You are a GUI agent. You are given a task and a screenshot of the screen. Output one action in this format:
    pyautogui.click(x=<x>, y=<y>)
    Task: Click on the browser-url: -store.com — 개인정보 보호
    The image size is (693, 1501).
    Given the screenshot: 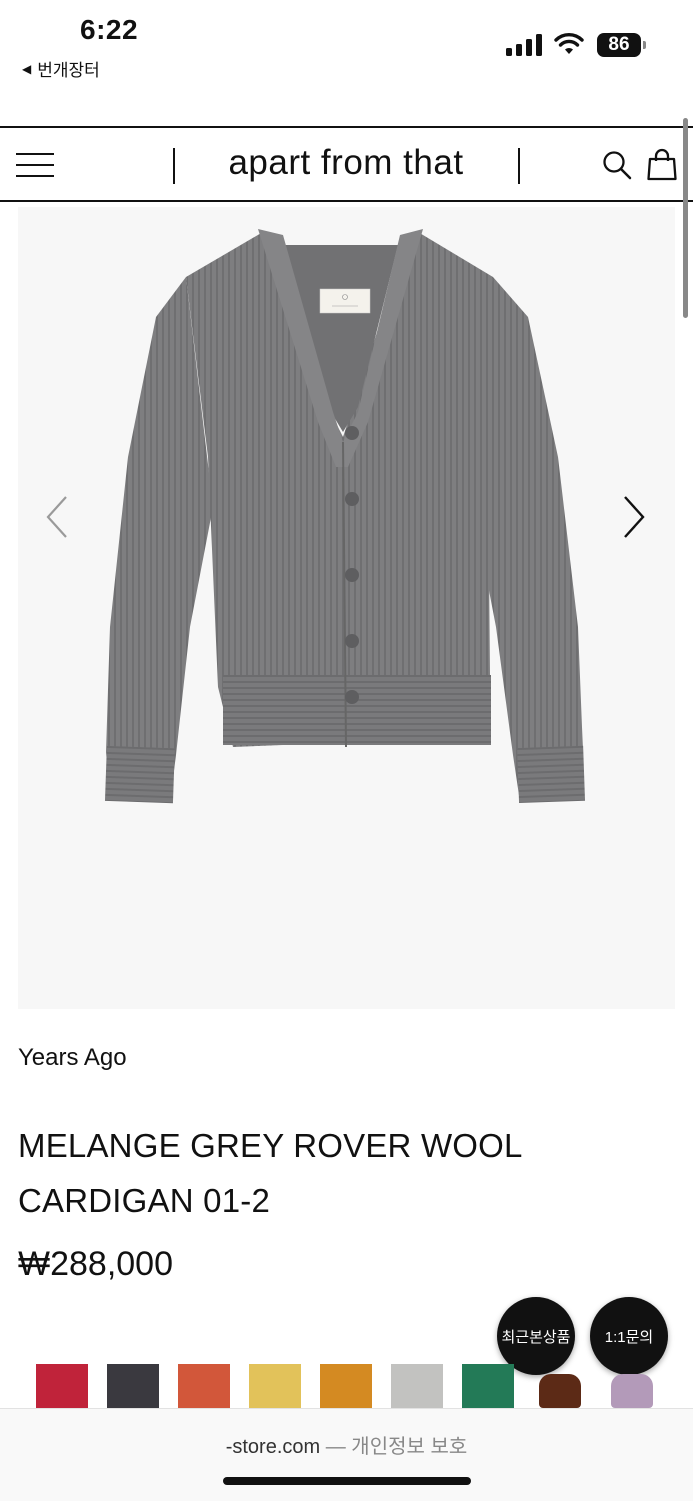 What is the action you would take?
    pyautogui.click(x=346, y=1444)
    